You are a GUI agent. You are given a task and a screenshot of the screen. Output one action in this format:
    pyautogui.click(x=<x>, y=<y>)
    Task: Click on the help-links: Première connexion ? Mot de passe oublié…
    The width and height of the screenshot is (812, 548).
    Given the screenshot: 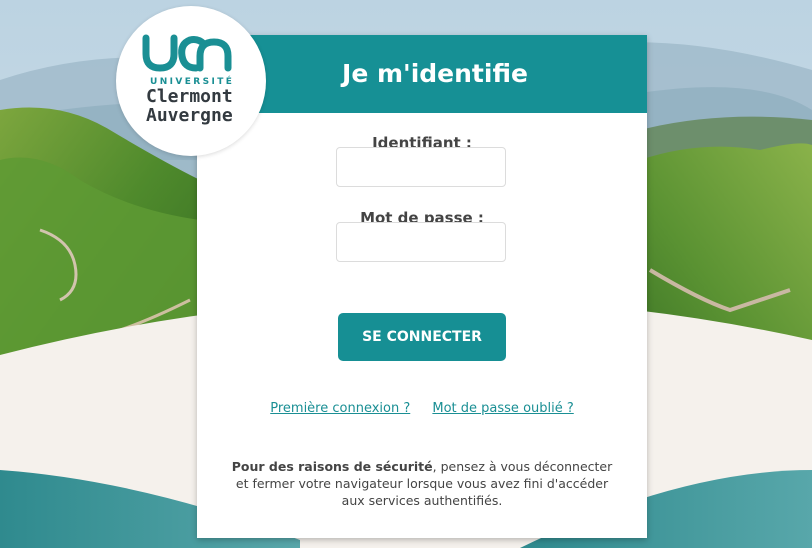 What is the action you would take?
    pyautogui.click(x=422, y=408)
    